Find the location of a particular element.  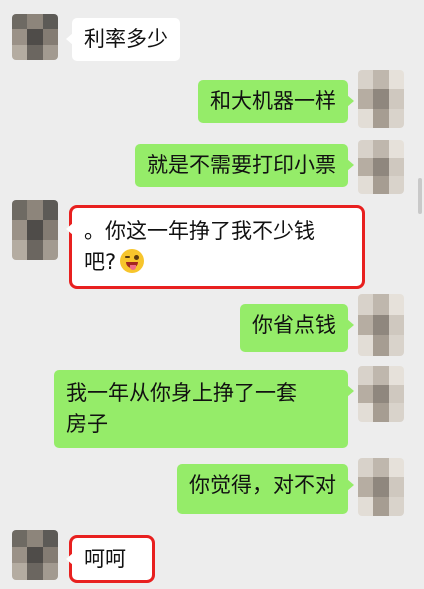

message-text-line: 我一年从你身上挣了一套 is located at coordinates (181, 393).